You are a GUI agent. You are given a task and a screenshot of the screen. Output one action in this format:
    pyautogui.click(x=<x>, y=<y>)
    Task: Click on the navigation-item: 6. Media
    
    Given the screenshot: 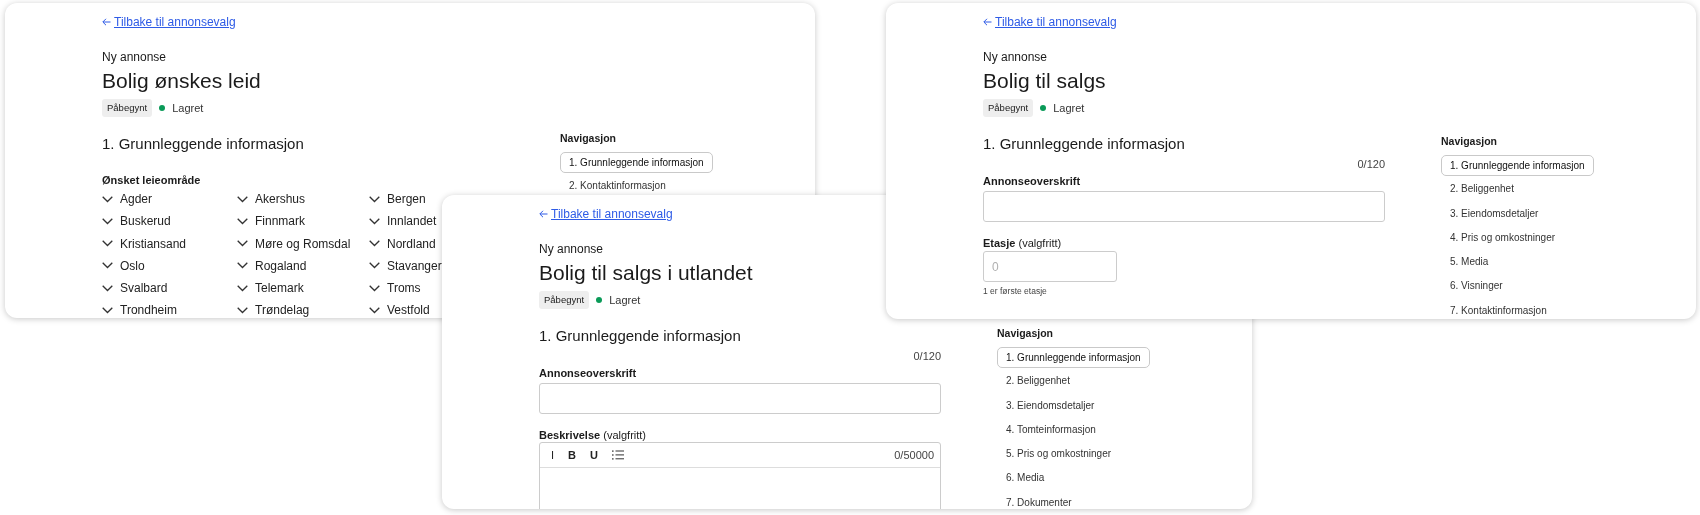 What is the action you would take?
    pyautogui.click(x=1025, y=478)
    